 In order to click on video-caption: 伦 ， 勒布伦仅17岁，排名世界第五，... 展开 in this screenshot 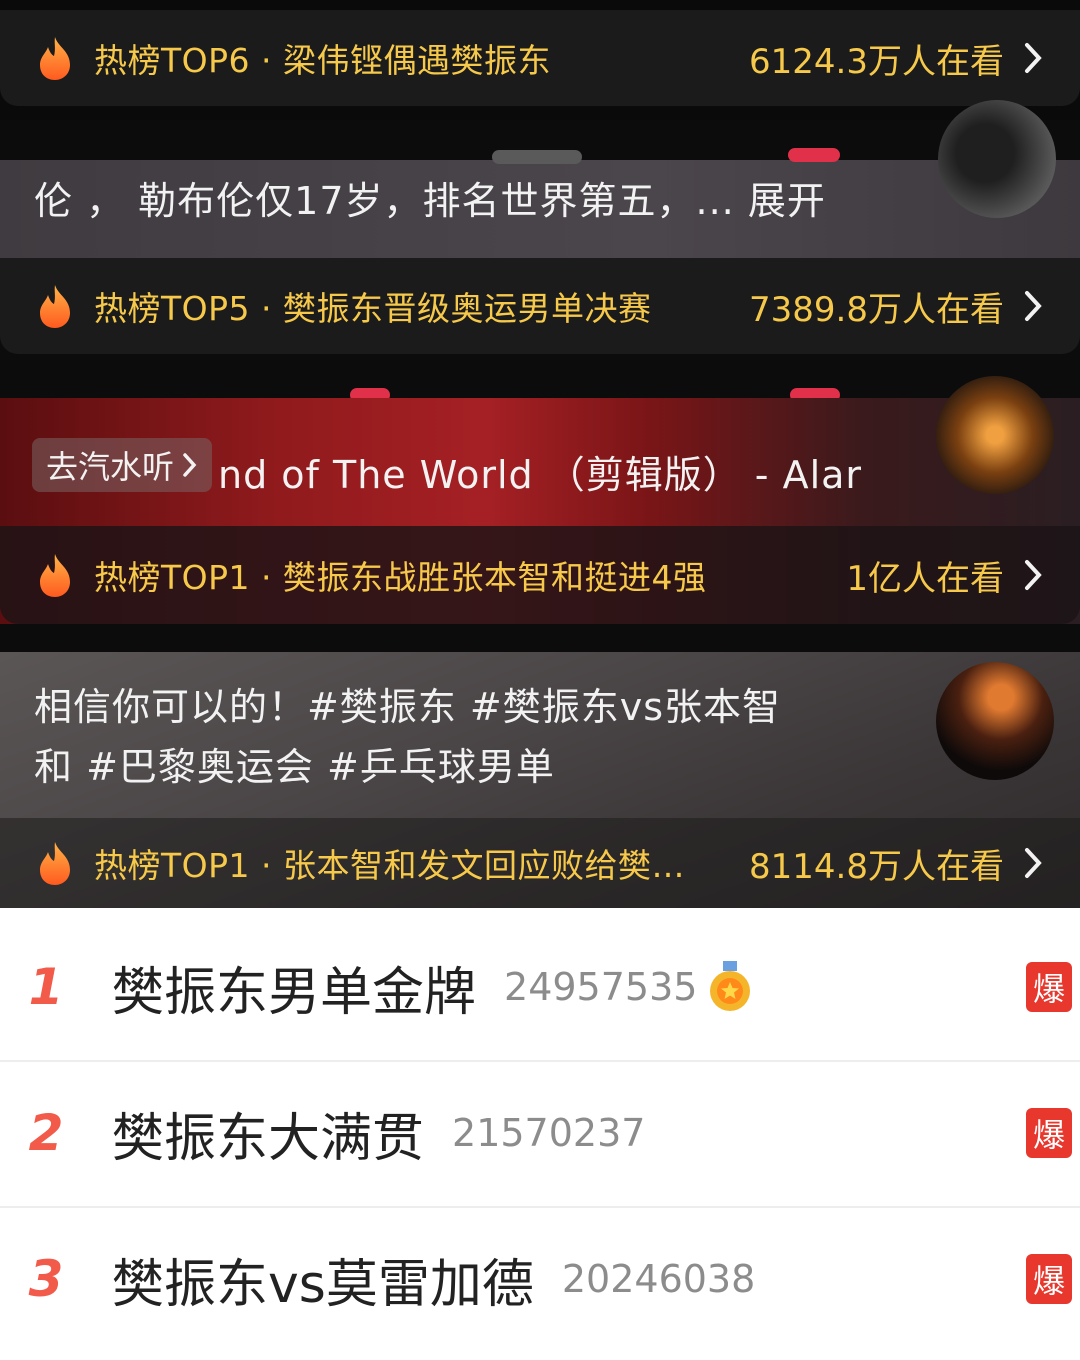, I will do `click(430, 197)`.